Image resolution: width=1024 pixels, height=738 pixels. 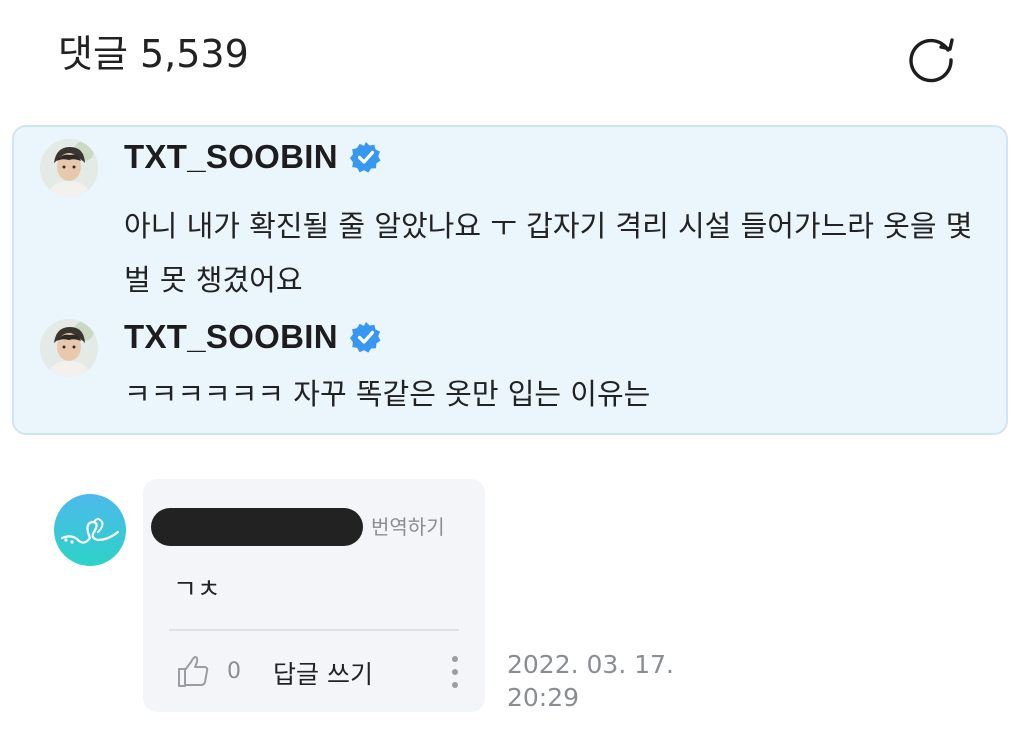 What do you see at coordinates (590, 664) in the screenshot?
I see `comment-date: 2022. 03. 17.` at bounding box center [590, 664].